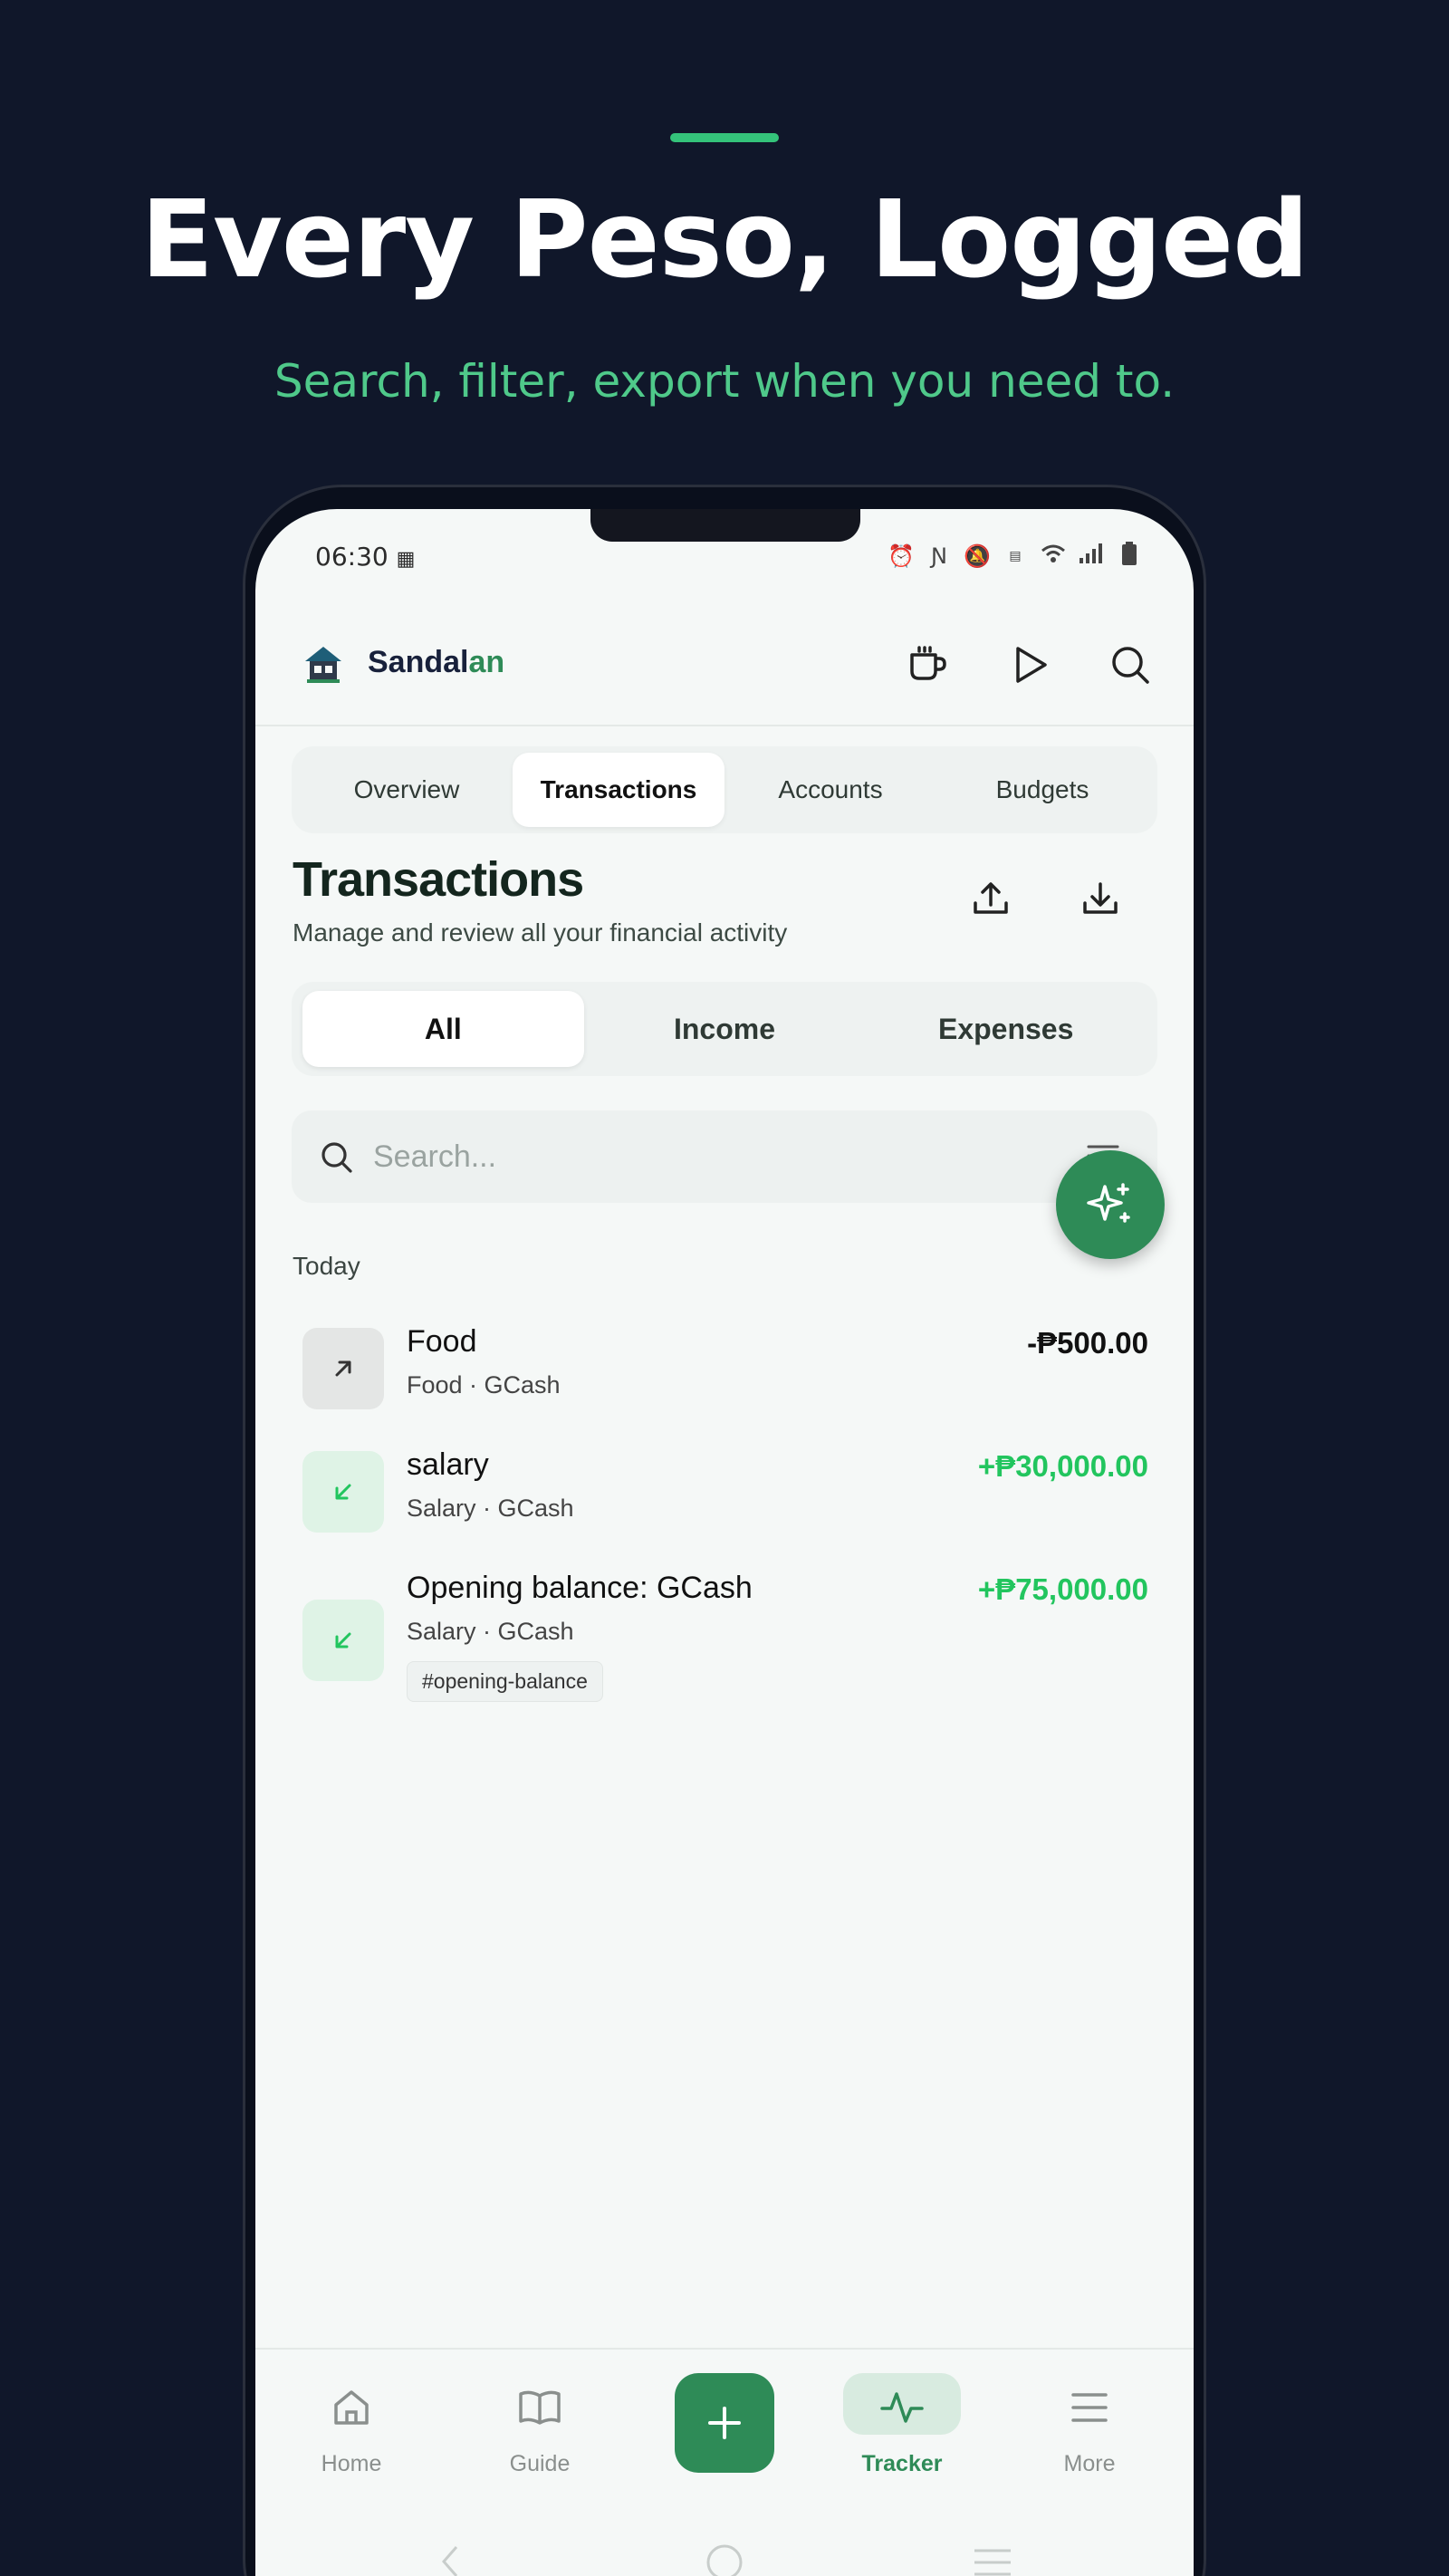 The image size is (1449, 2576). I want to click on type-filter: All Income Expenses, so click(724, 1029).